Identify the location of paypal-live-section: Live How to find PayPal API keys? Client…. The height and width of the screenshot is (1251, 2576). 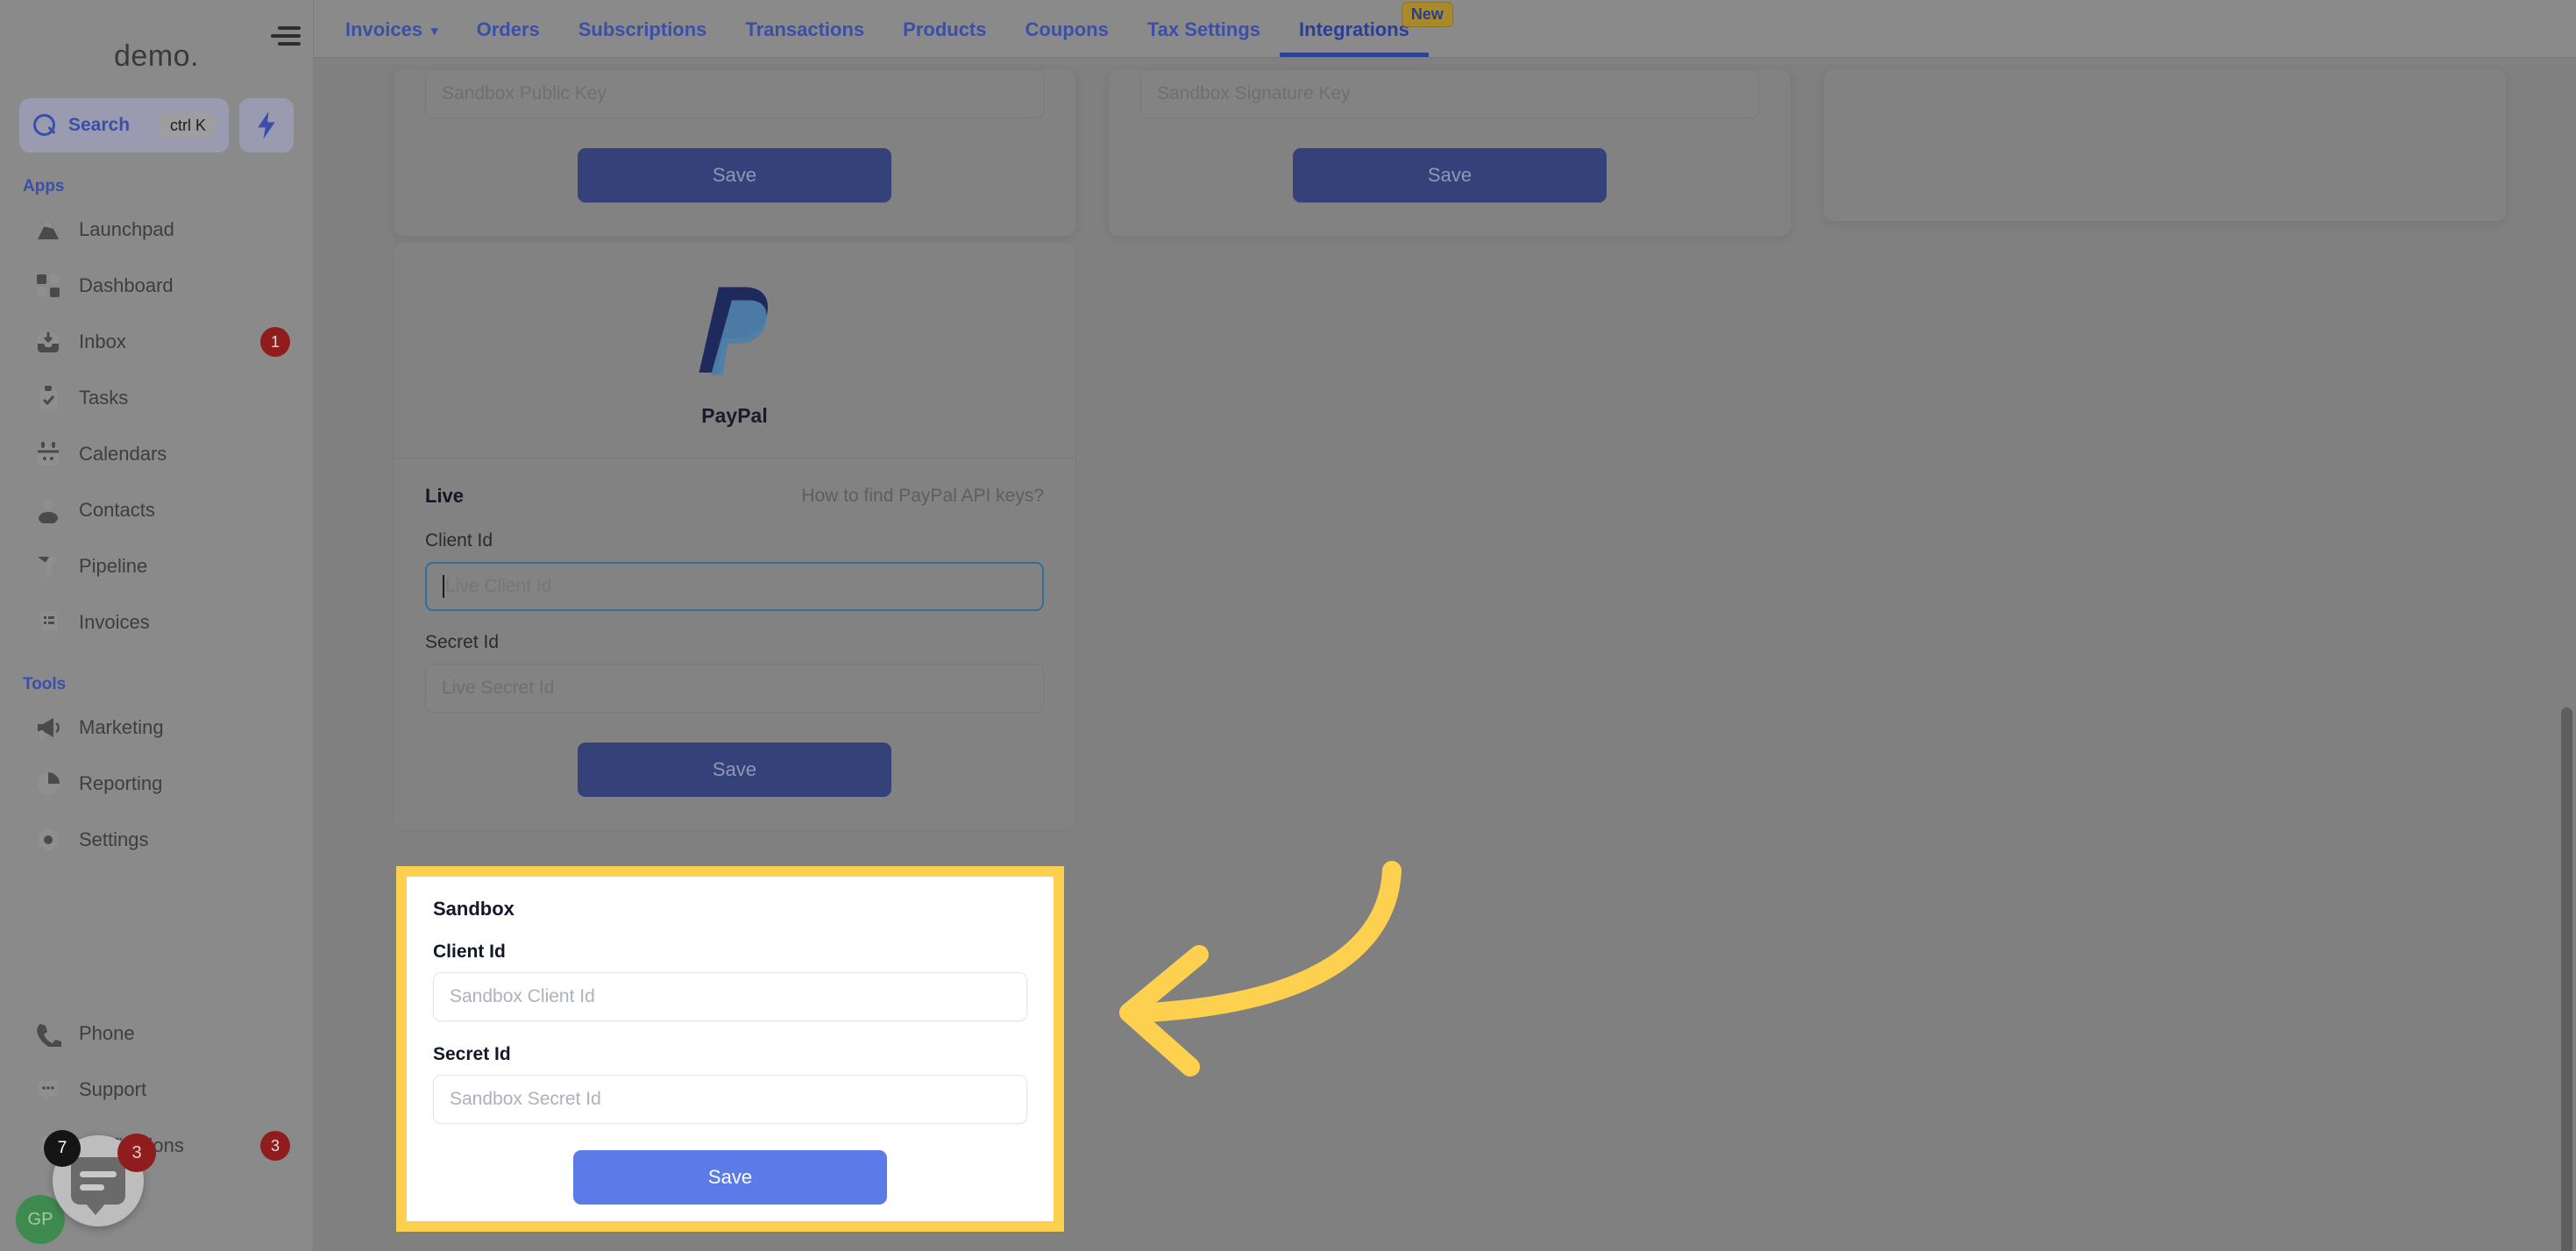
(734, 644).